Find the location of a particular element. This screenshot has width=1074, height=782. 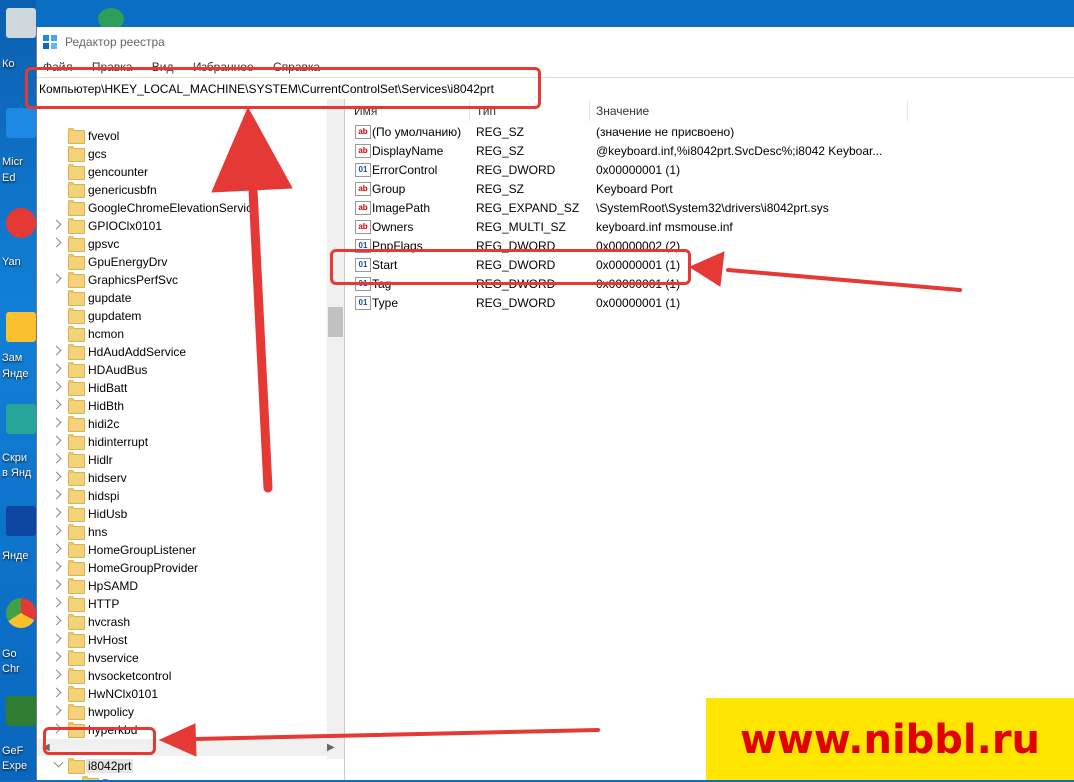

tree-item: HvHost is located at coordinates (187, 640).